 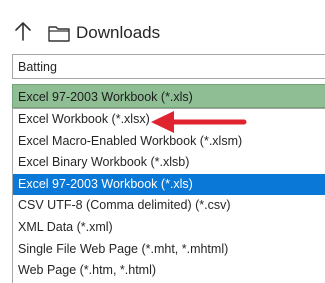 I want to click on file-type-option-xlsb: Excel Binary Workbook (*.xlsb), so click(x=169, y=163).